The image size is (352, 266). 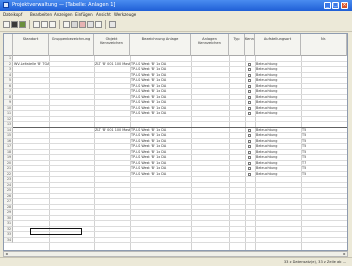 I want to click on window-title: Projektverwaltung — [Tabelle: Anlagen 1], so click(x=64, y=5).